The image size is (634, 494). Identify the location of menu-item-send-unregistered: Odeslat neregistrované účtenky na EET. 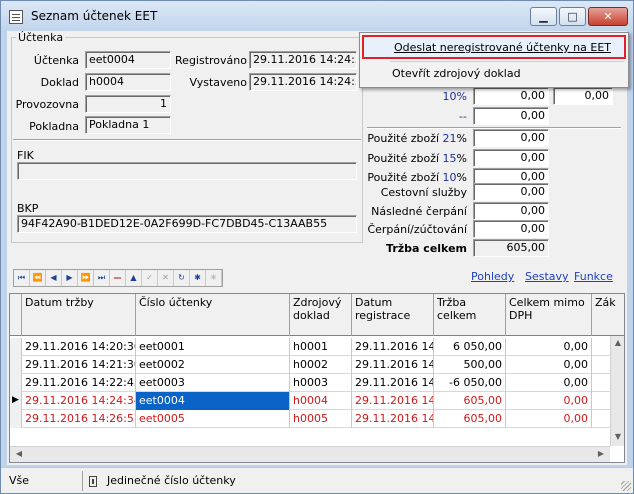
(494, 47).